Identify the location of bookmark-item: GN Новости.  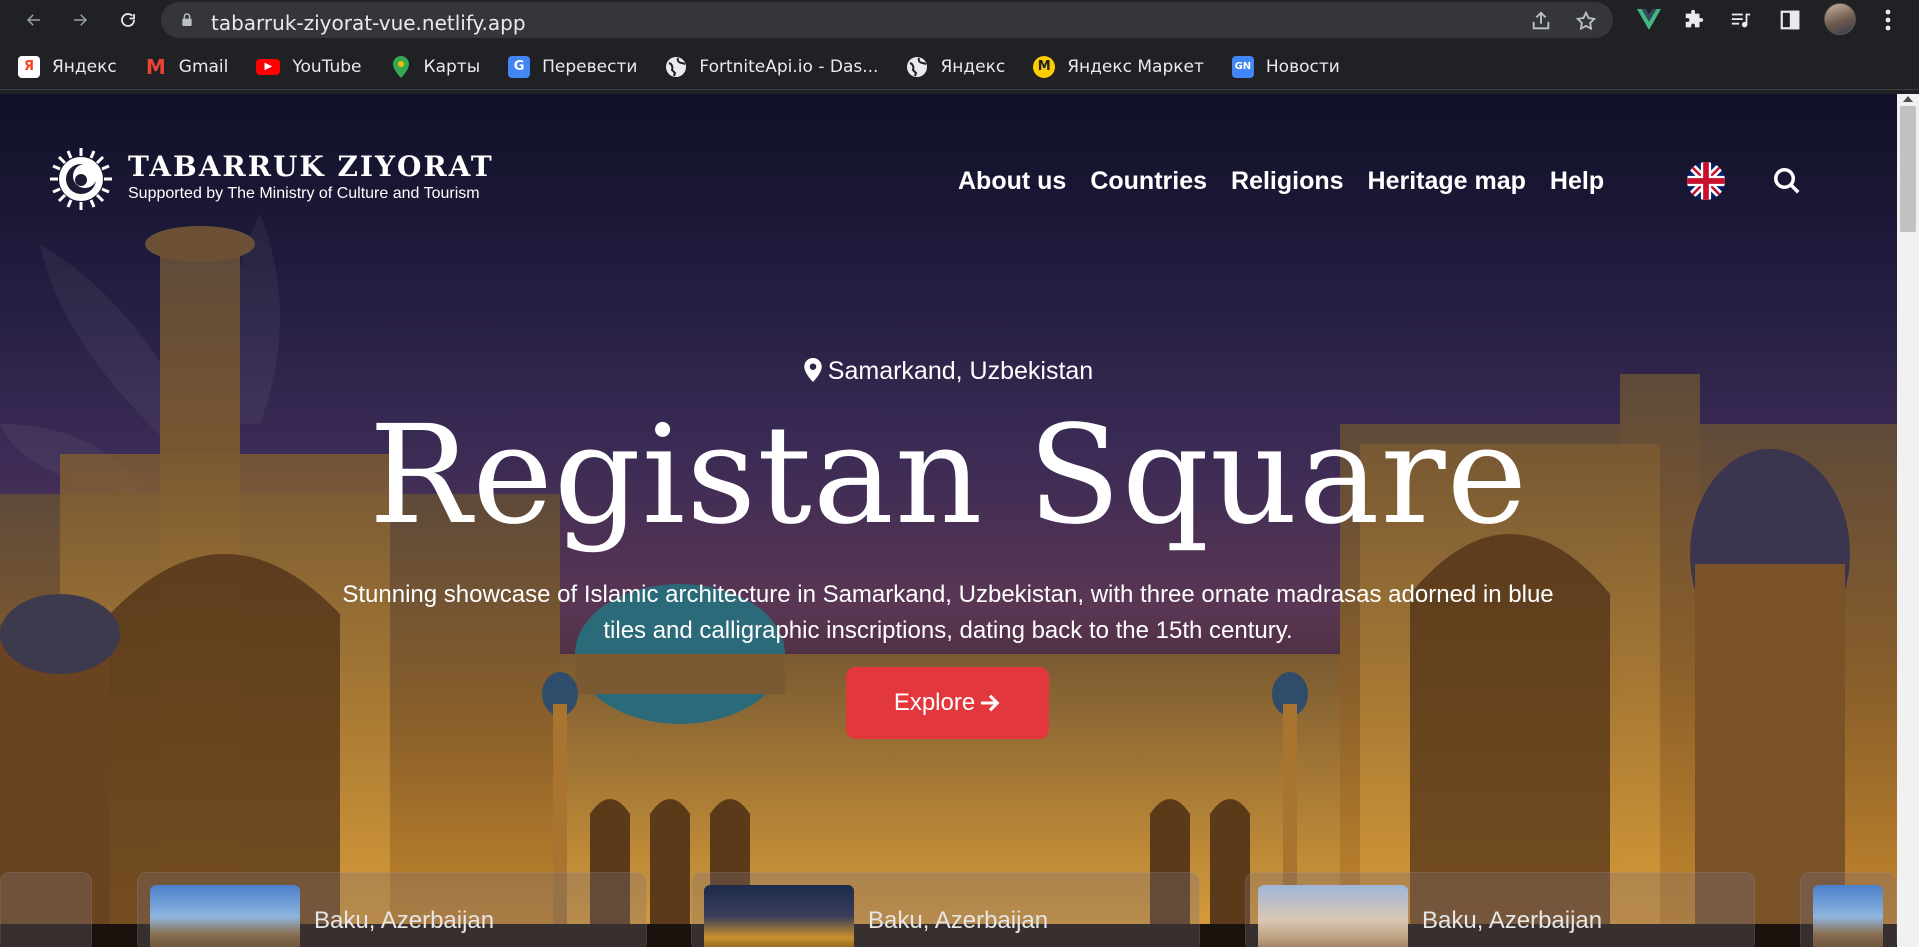
(1285, 66).